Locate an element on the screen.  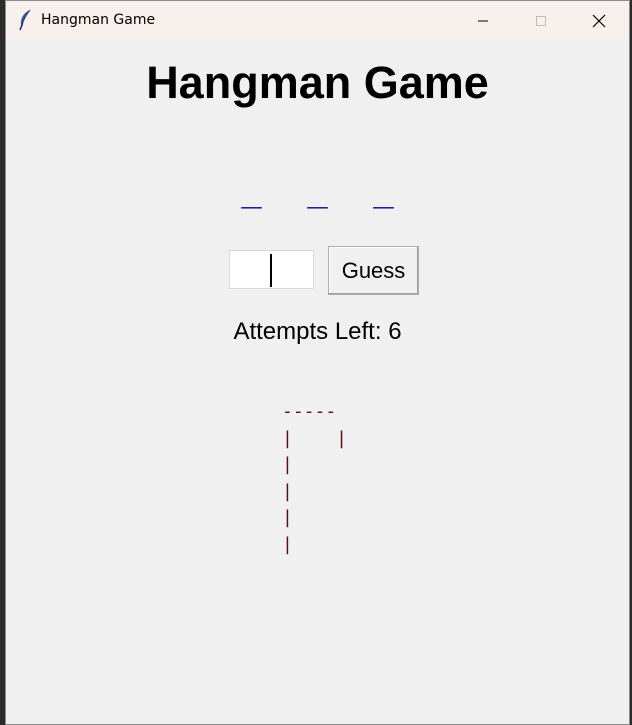
attempts-left-label: Attempts Left: 6 is located at coordinates (317, 331).